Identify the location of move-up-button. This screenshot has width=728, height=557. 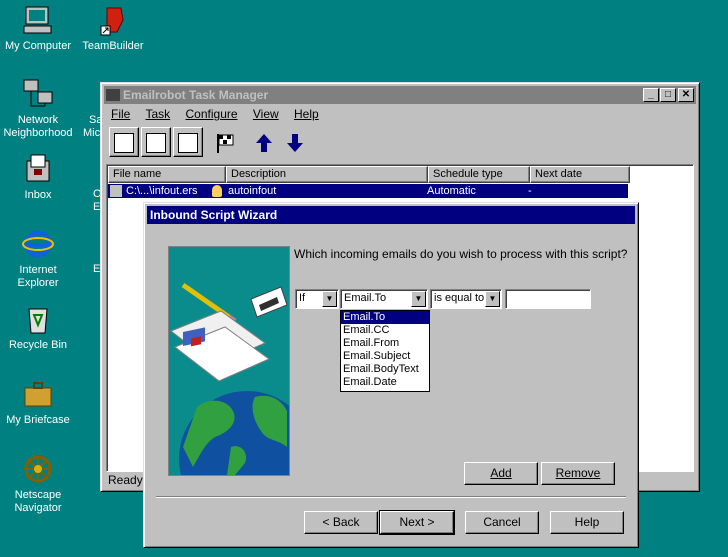
(264, 143).